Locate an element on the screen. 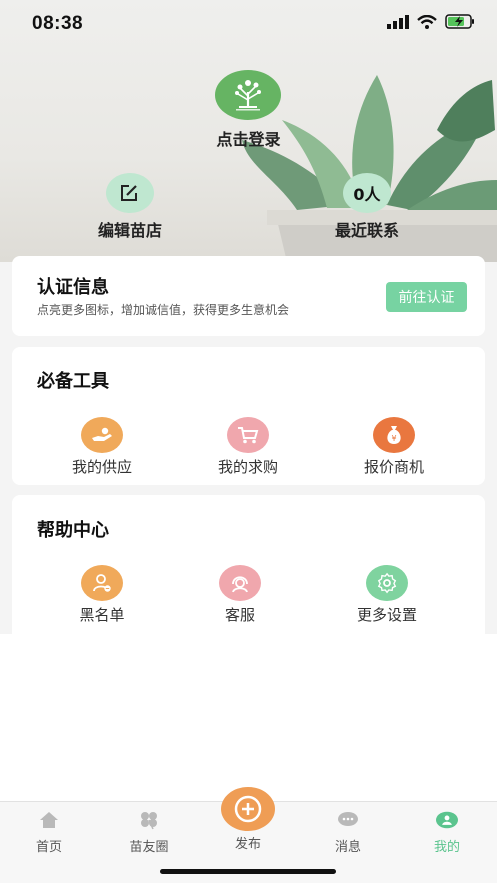 The image size is (497, 883). edit-shop-button: 编辑苗店 is located at coordinates (130, 207).